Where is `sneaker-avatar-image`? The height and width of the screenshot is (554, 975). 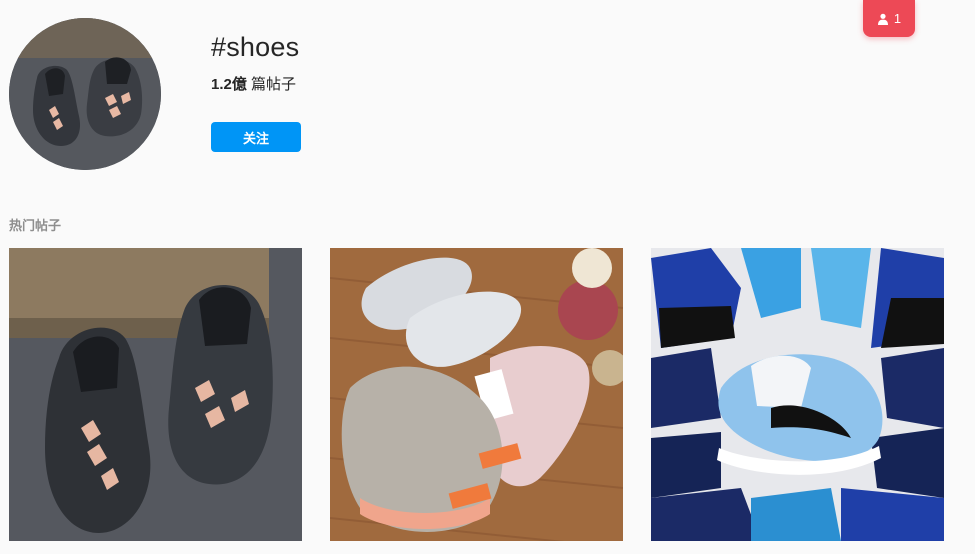 sneaker-avatar-image is located at coordinates (85, 94).